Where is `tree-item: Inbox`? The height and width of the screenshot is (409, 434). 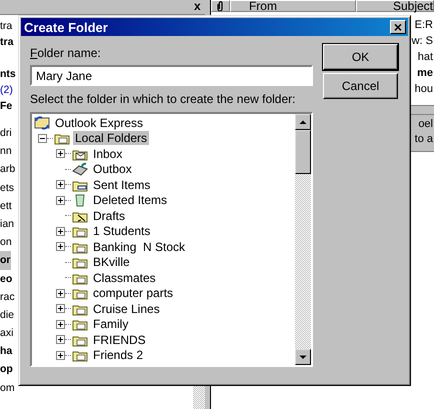 tree-item: Inbox is located at coordinates (107, 153).